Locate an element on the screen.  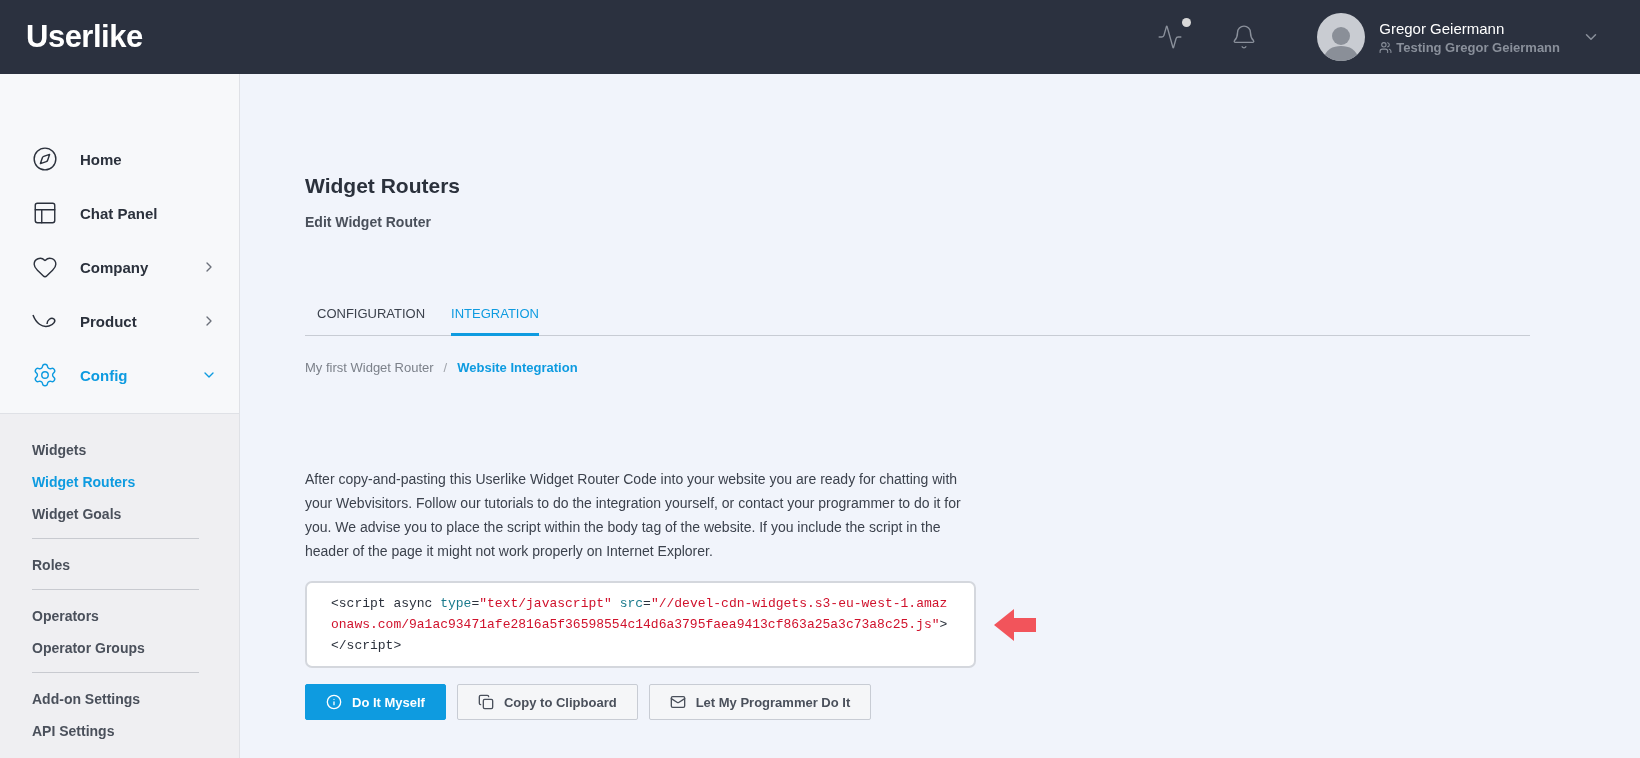
nav-item: Chat Panel is located at coordinates (135, 213).